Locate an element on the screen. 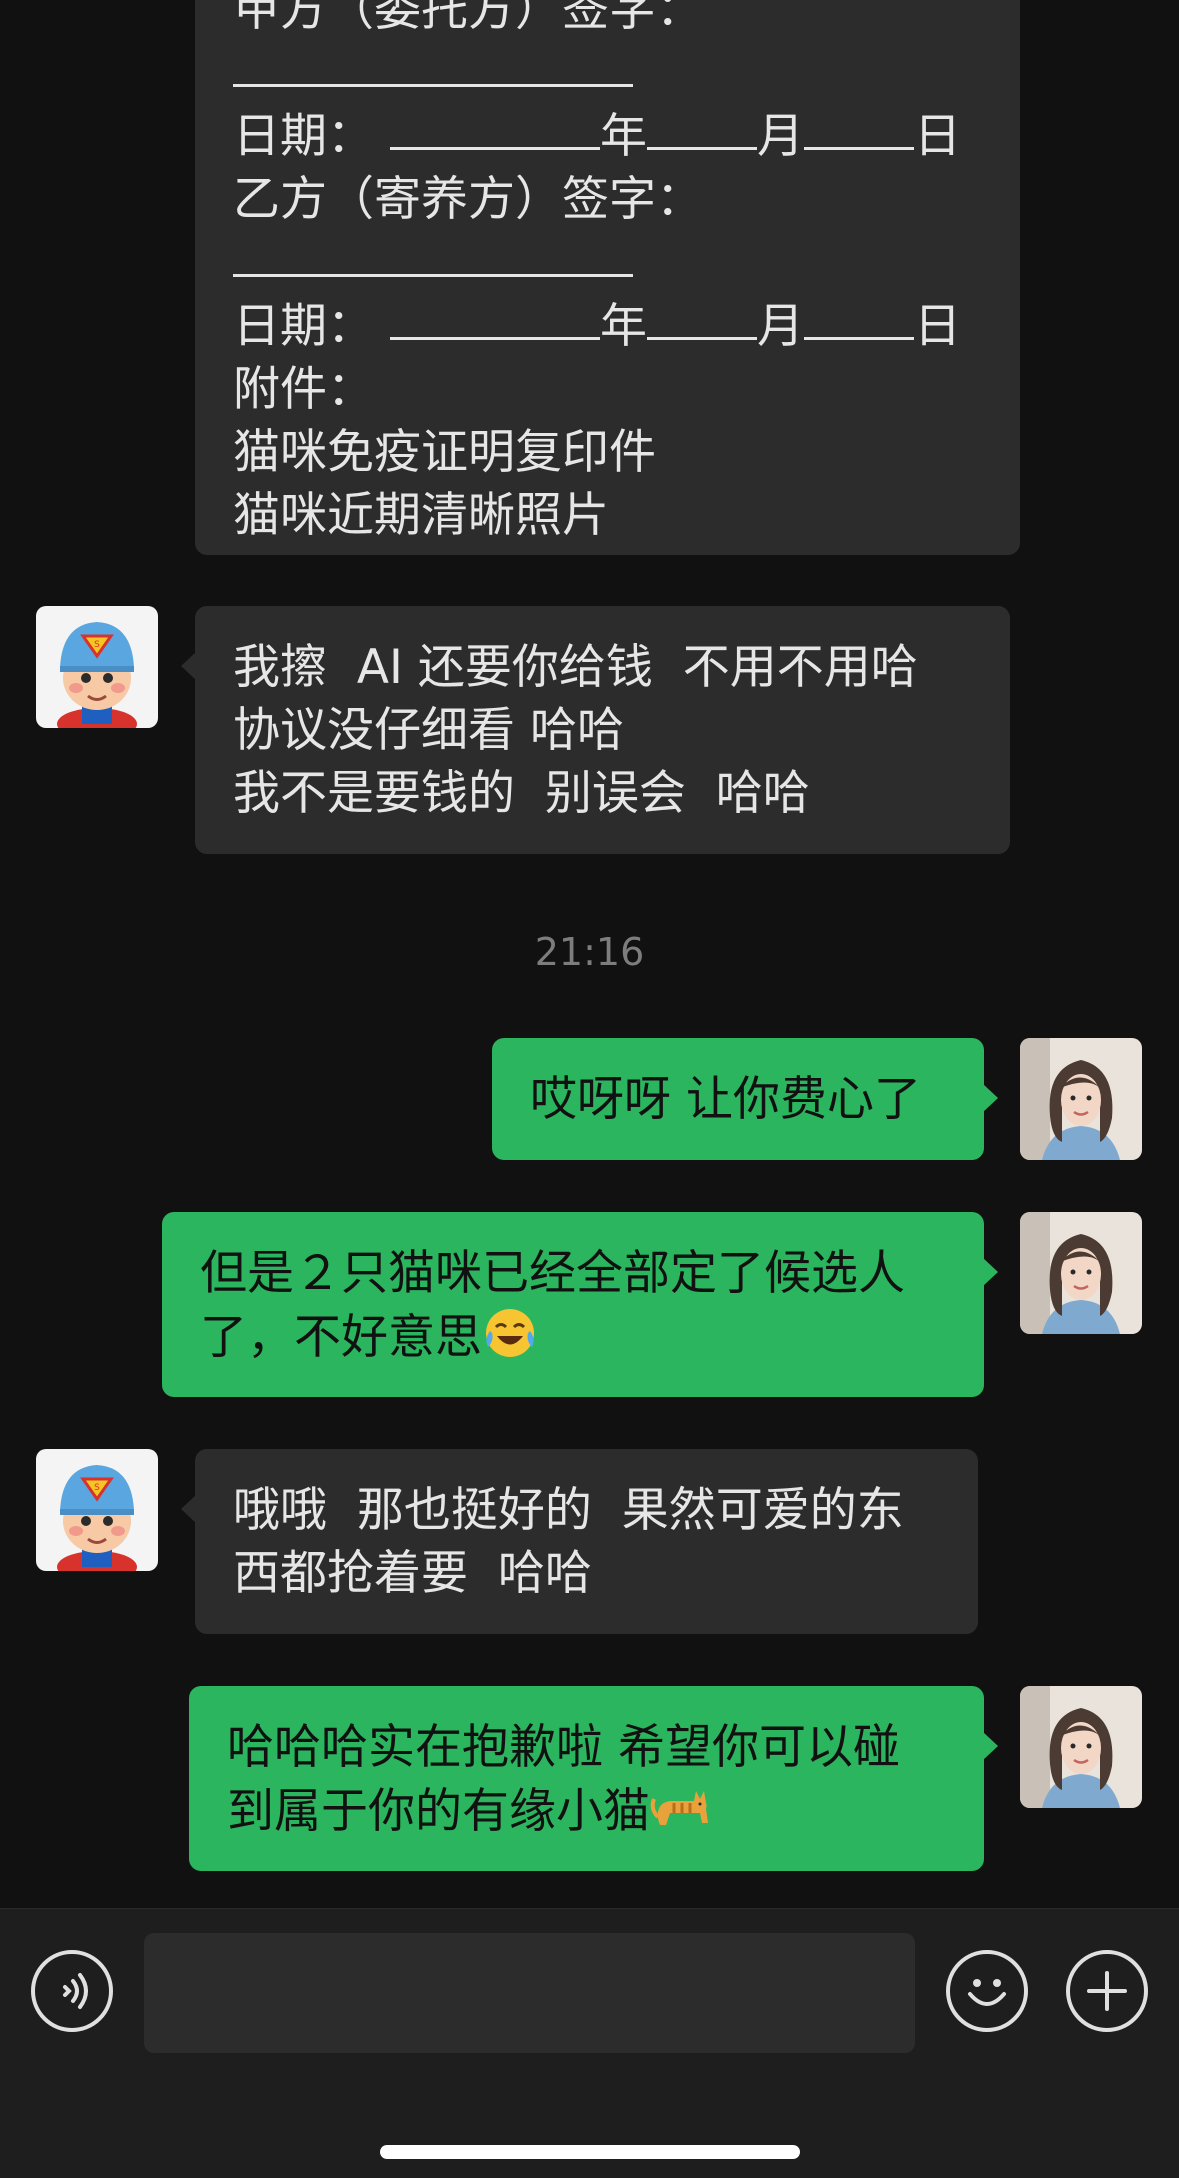  message-input is located at coordinates (529, 1993).